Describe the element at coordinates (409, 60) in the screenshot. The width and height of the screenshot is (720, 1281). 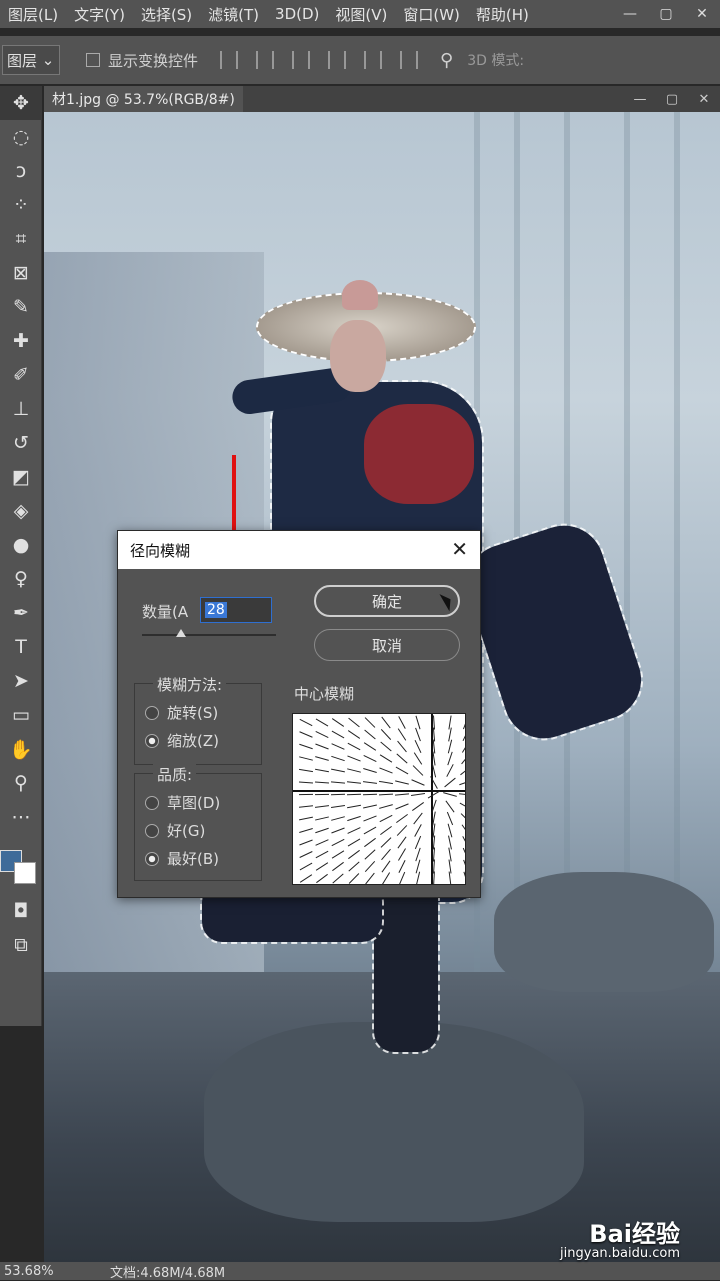
I see `align-bottom-icon` at that location.